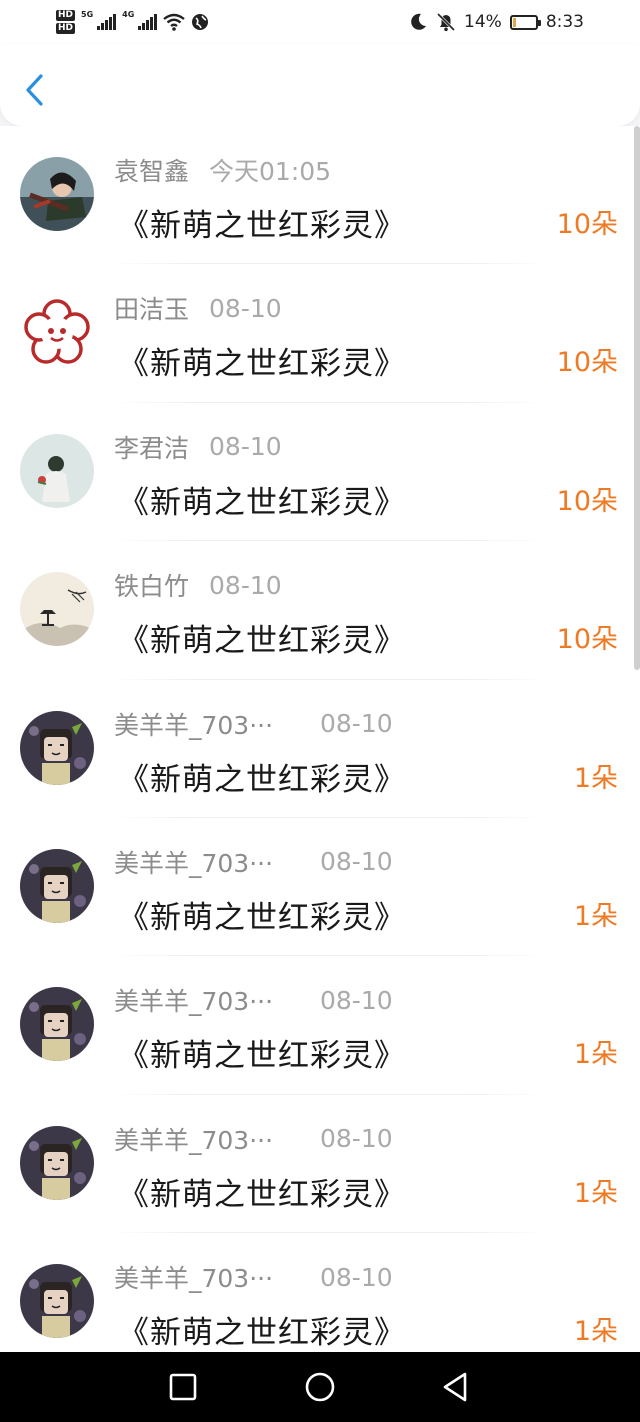 The width and height of the screenshot is (640, 1422). Describe the element at coordinates (132, 22) in the screenshot. I see `status-bar-left: HD HD 5G 4G` at that location.